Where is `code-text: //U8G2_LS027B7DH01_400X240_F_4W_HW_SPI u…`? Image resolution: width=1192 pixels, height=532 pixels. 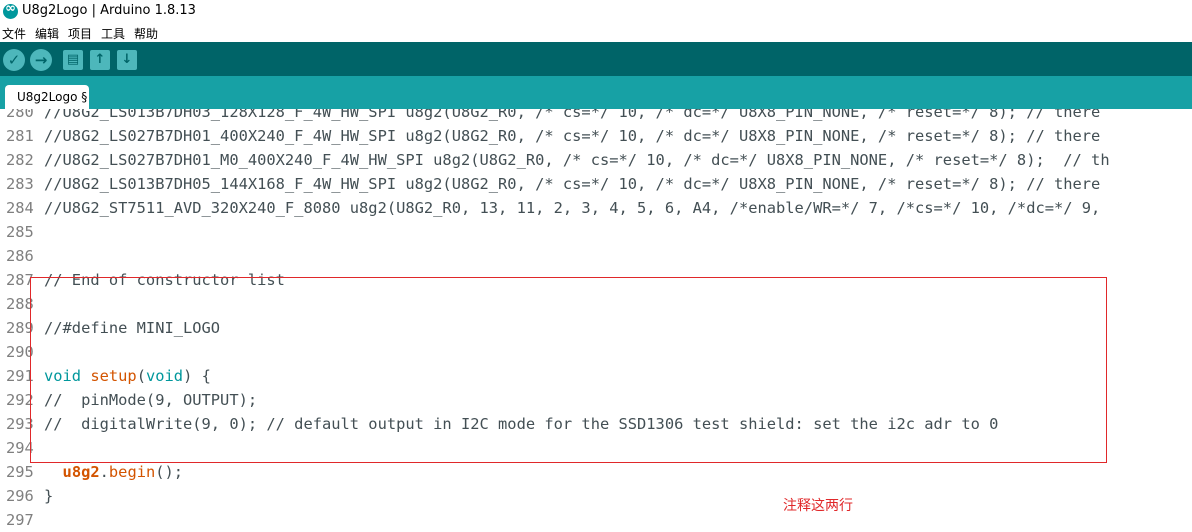 code-text: //U8G2_LS027B7DH01_400X240_F_4W_HW_SPI u… is located at coordinates (572, 136).